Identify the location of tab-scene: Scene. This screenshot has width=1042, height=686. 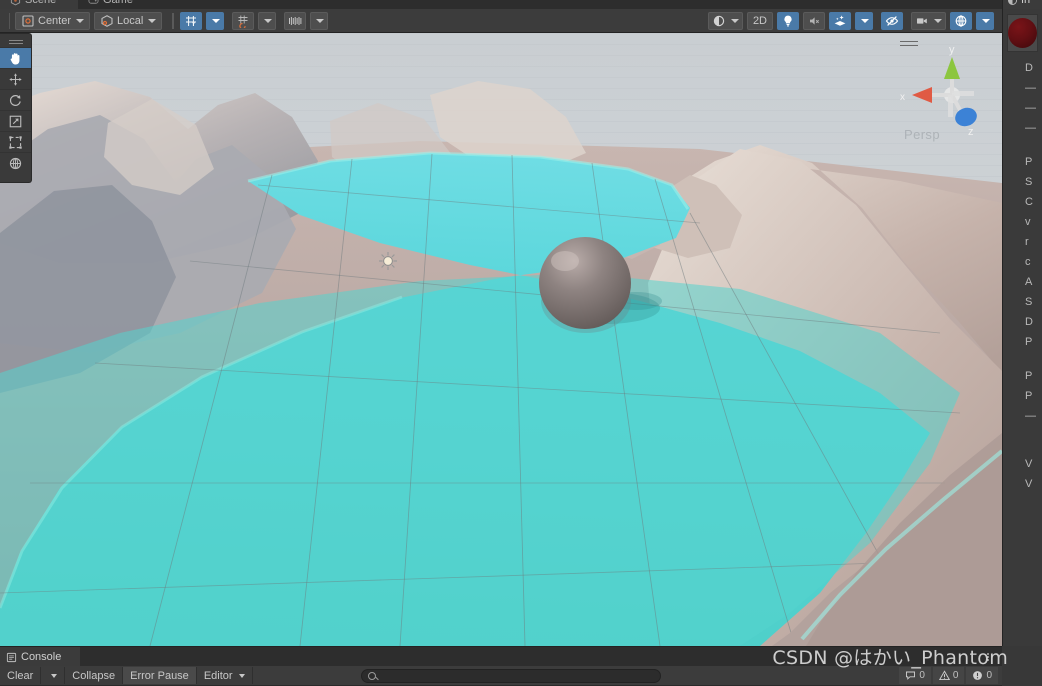
(39, 4).